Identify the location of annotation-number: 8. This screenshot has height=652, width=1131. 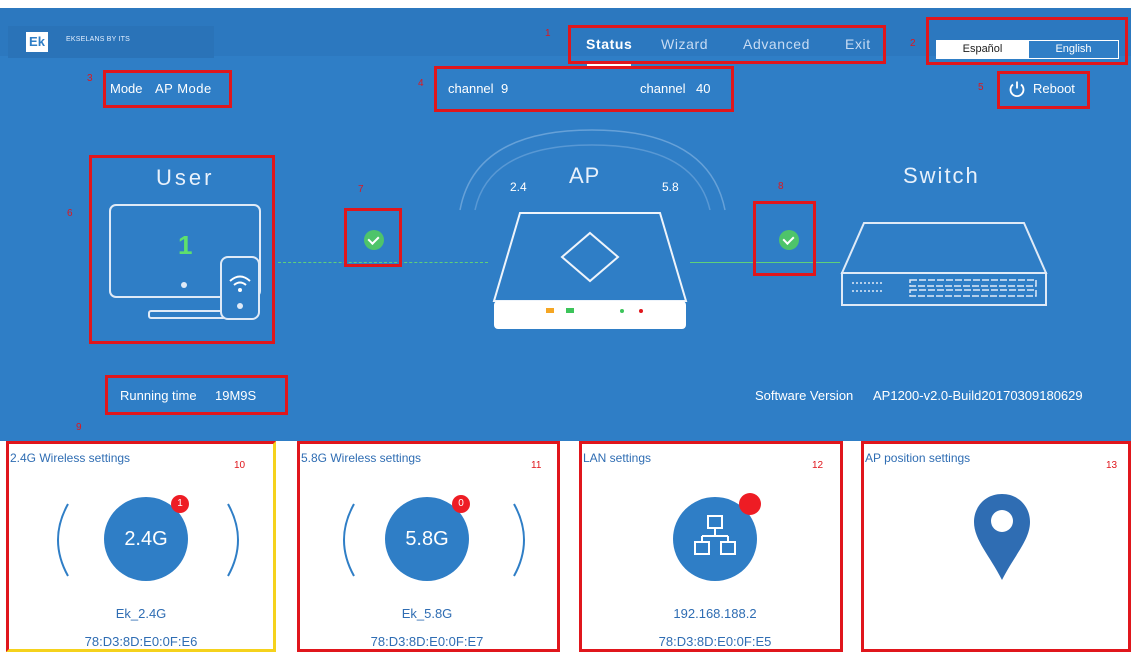
(781, 186).